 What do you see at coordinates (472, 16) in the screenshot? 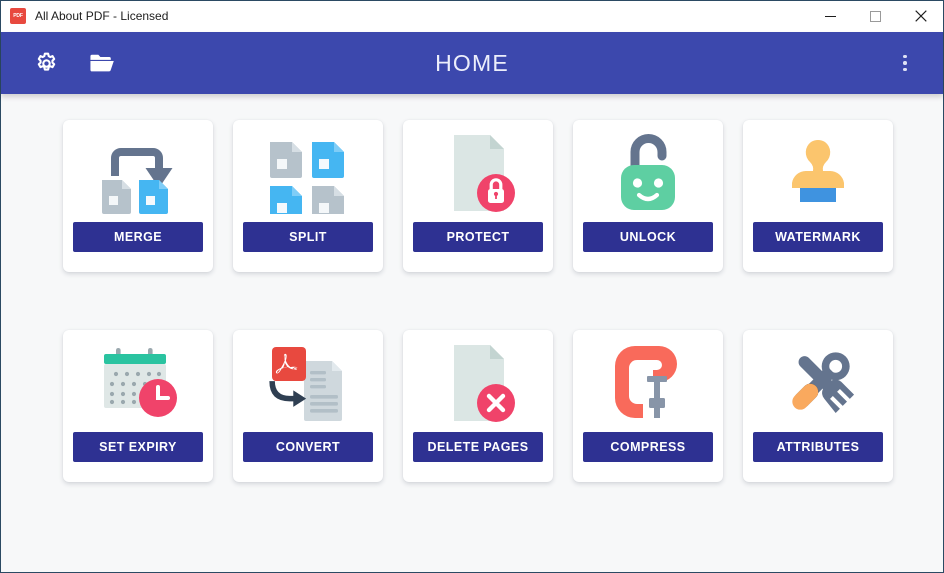
I see `title-bar: PDF All About PDF - Licensed` at bounding box center [472, 16].